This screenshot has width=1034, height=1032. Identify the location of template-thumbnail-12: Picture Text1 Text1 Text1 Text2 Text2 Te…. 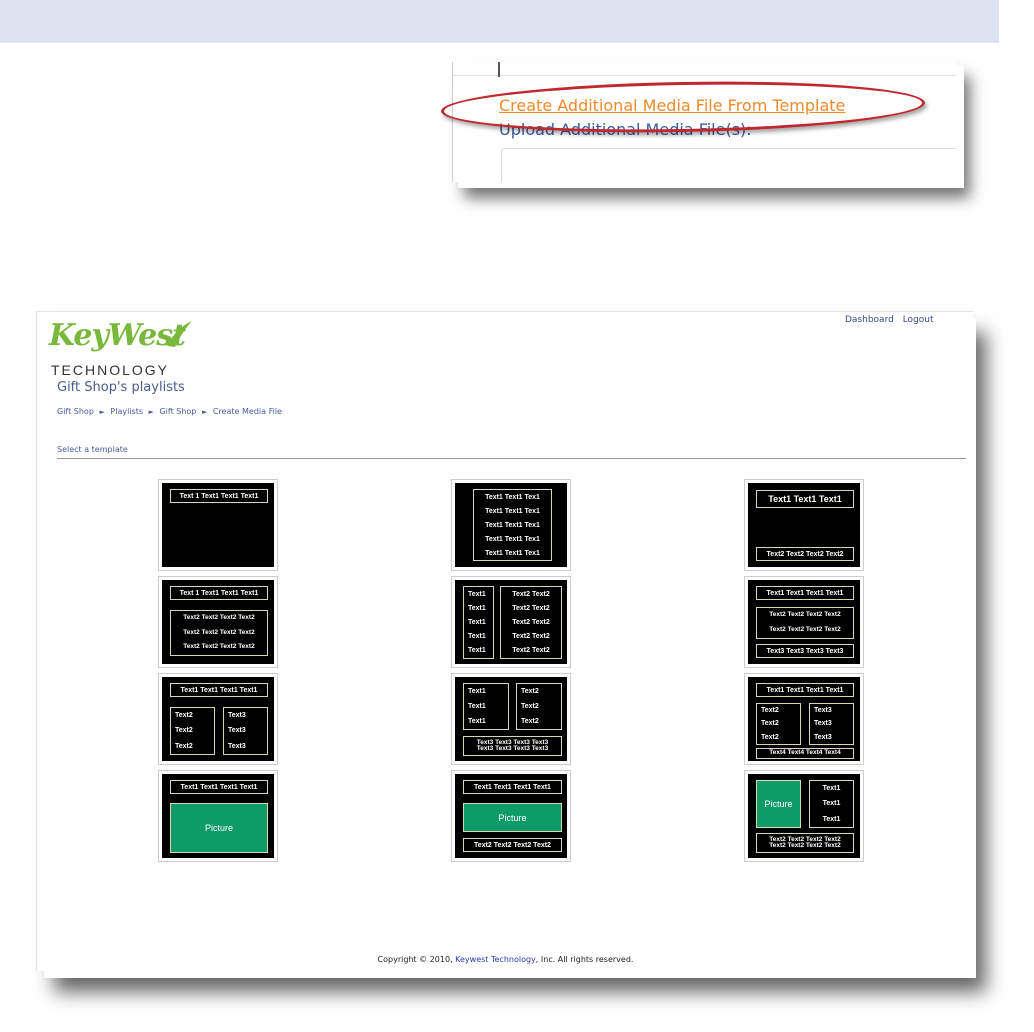
(804, 816).